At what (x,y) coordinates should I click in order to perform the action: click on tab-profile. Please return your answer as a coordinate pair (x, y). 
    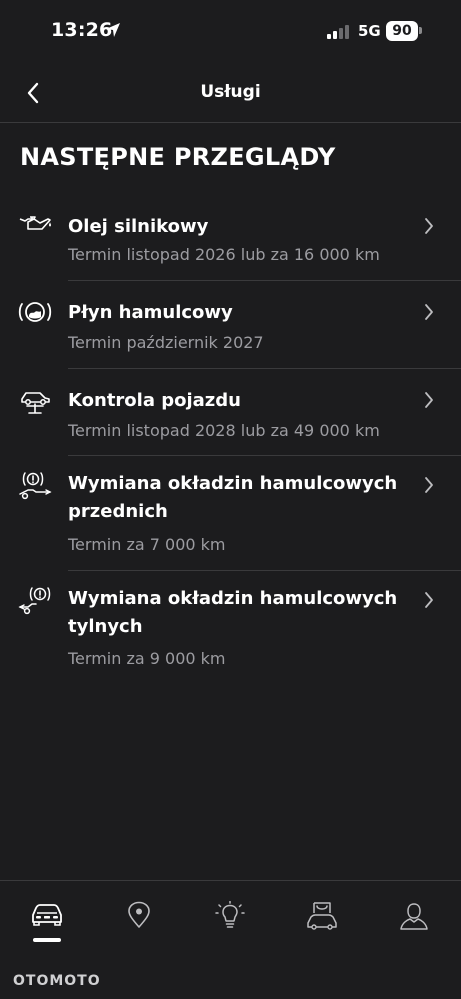
    Looking at the image, I should click on (414, 926).